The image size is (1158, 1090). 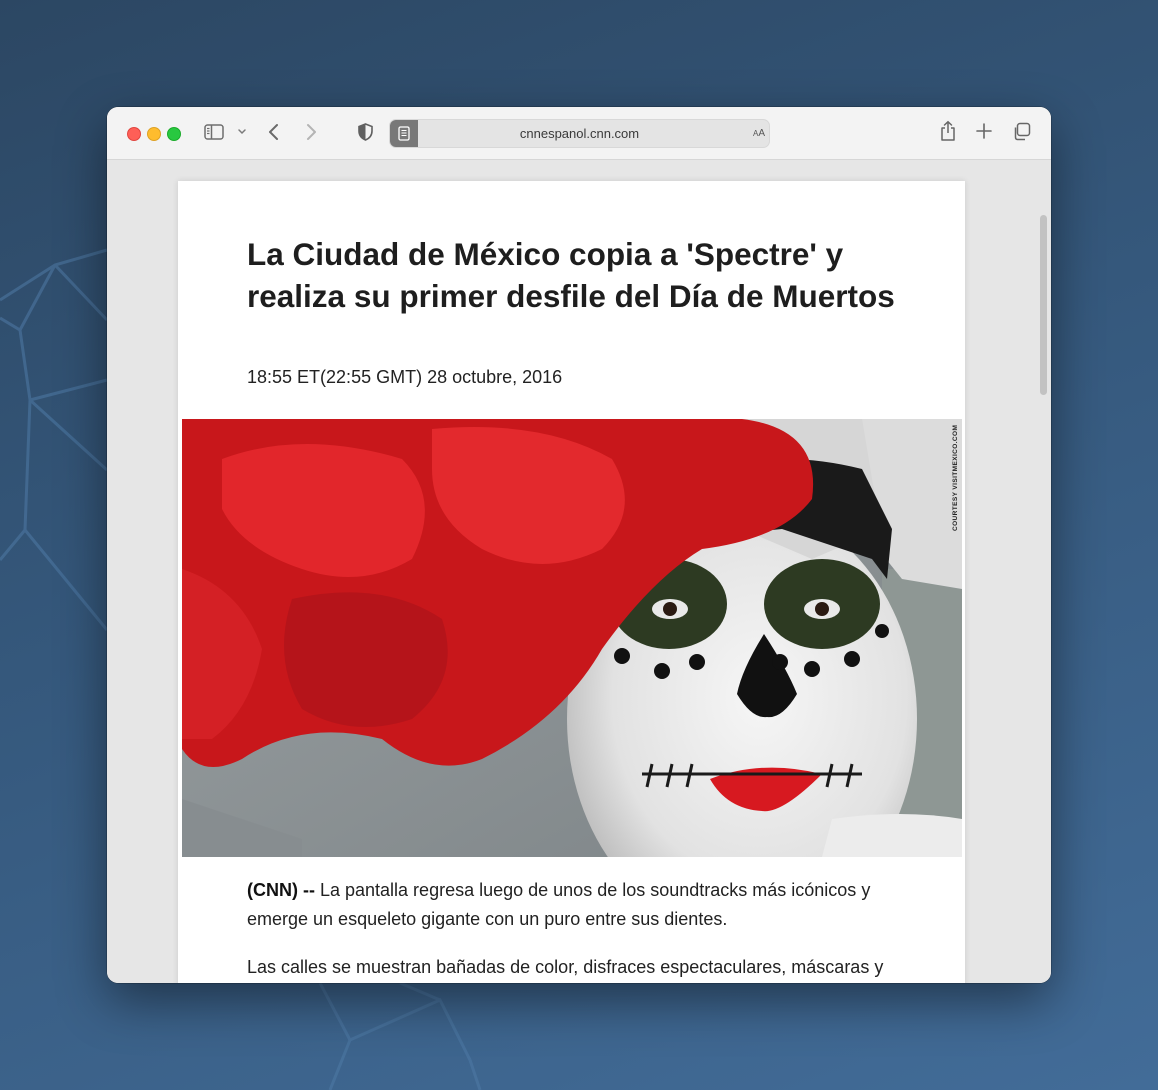 I want to click on plus-icon, so click(x=984, y=131).